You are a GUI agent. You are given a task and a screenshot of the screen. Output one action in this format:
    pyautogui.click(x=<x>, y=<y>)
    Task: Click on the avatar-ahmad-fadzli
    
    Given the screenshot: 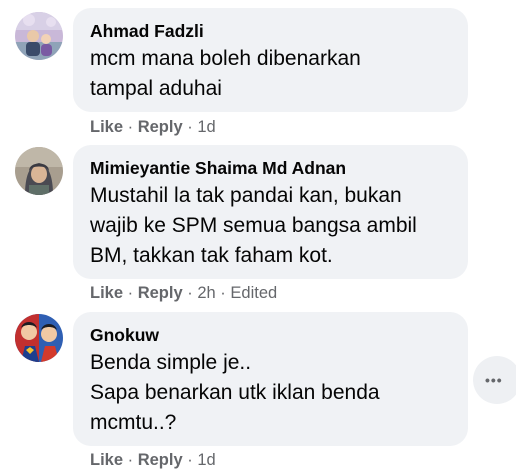 What is the action you would take?
    pyautogui.click(x=39, y=36)
    